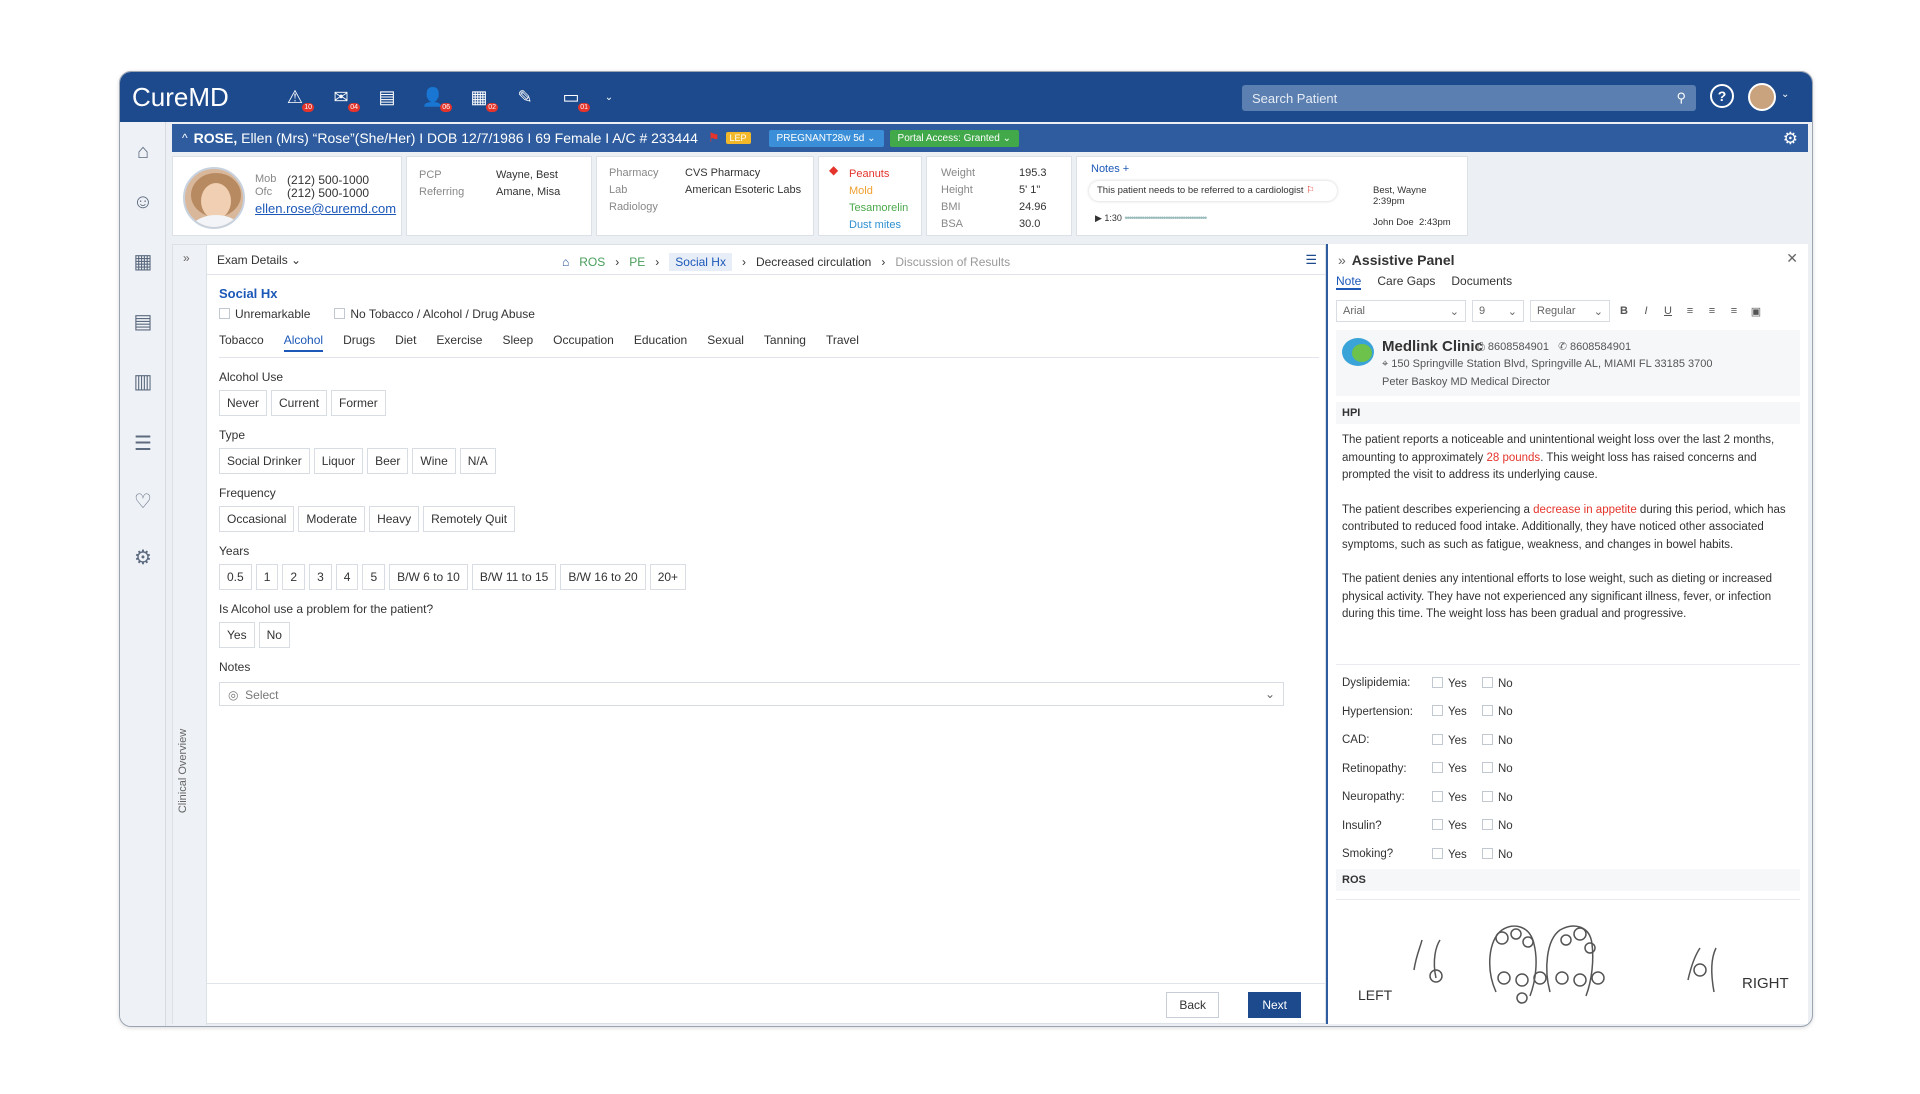  Describe the element at coordinates (143, 382) in the screenshot. I see `report-icon: ▥` at that location.